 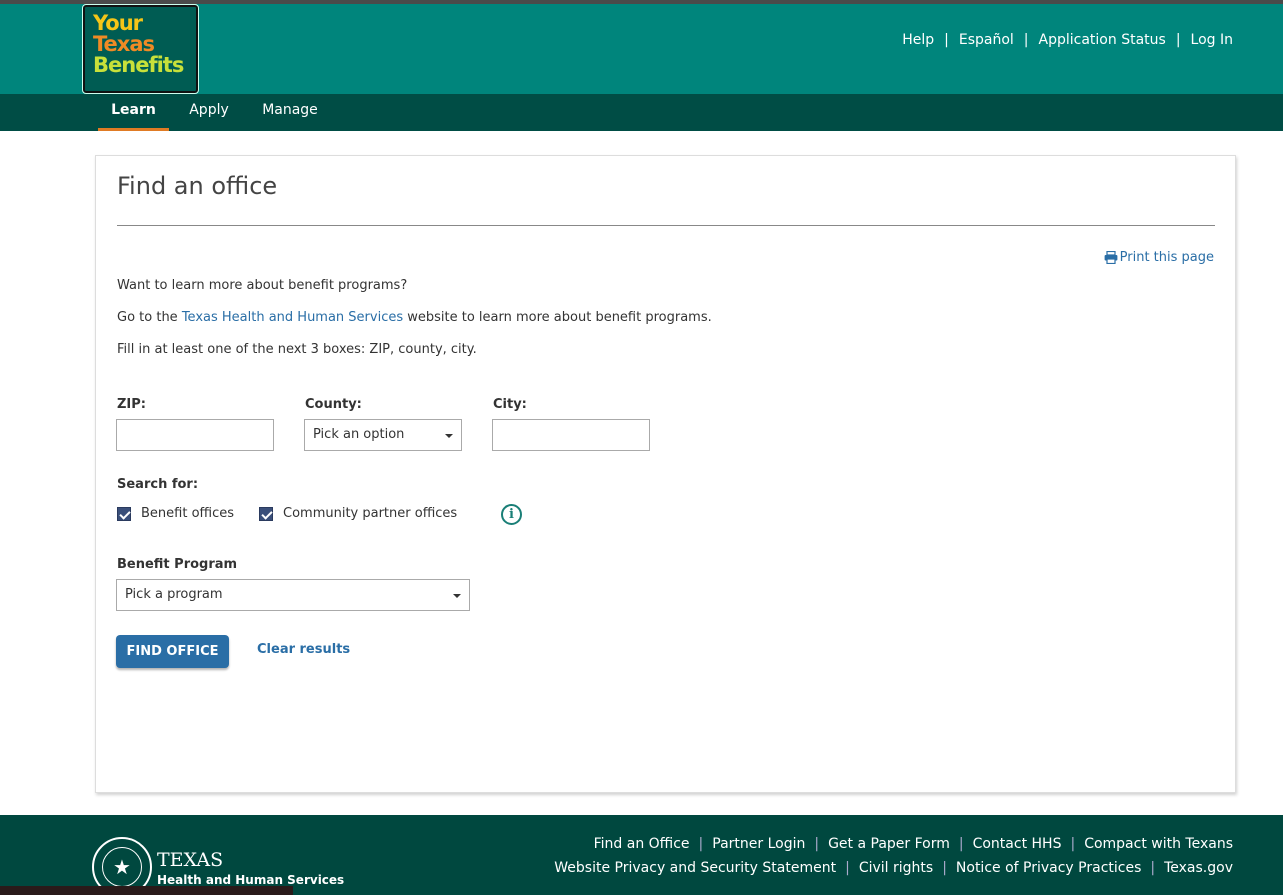 What do you see at coordinates (1166, 257) in the screenshot?
I see `print-label: Print this page` at bounding box center [1166, 257].